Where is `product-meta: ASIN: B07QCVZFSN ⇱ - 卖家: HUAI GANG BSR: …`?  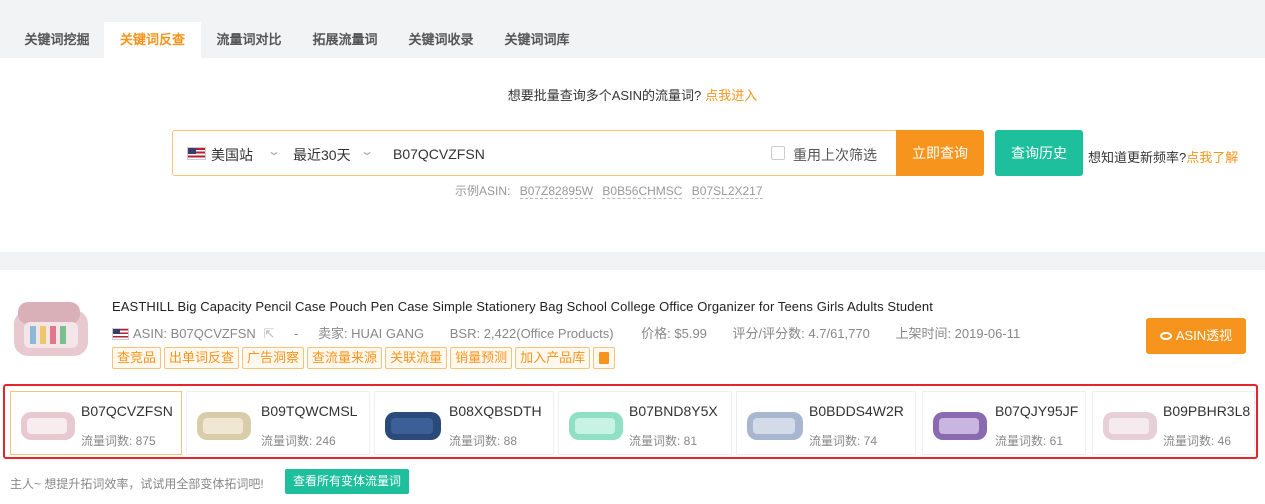
product-meta: ASIN: B07QCVZFSN ⇱ - 卖家: HUAI GANG BSR: … is located at coordinates (566, 332).